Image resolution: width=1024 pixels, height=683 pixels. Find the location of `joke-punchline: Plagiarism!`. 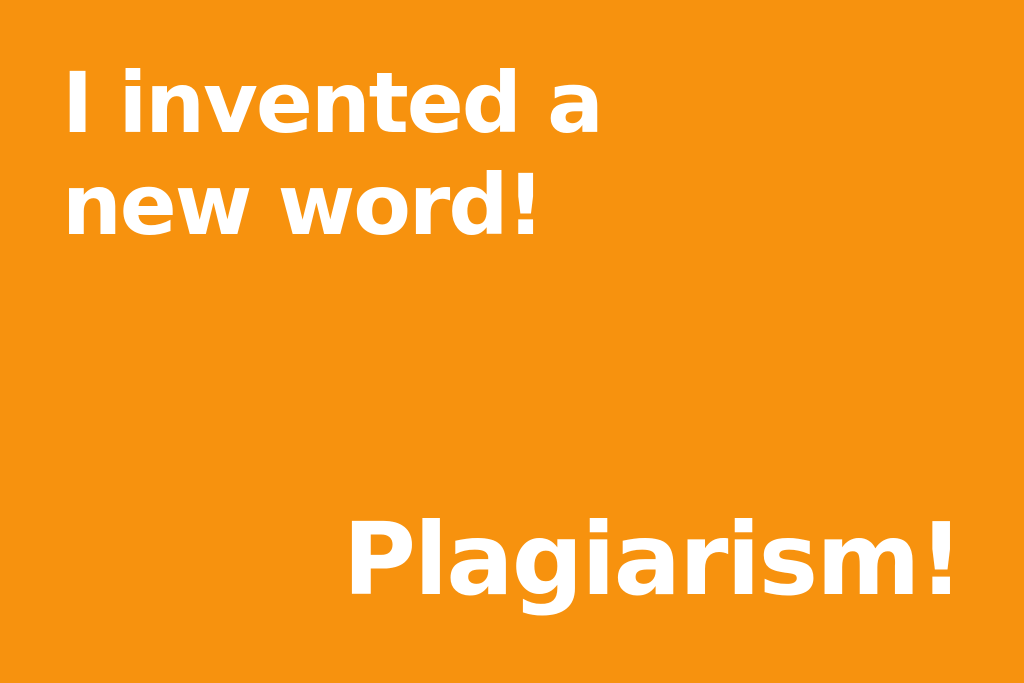

joke-punchline: Plagiarism! is located at coordinates (653, 559).